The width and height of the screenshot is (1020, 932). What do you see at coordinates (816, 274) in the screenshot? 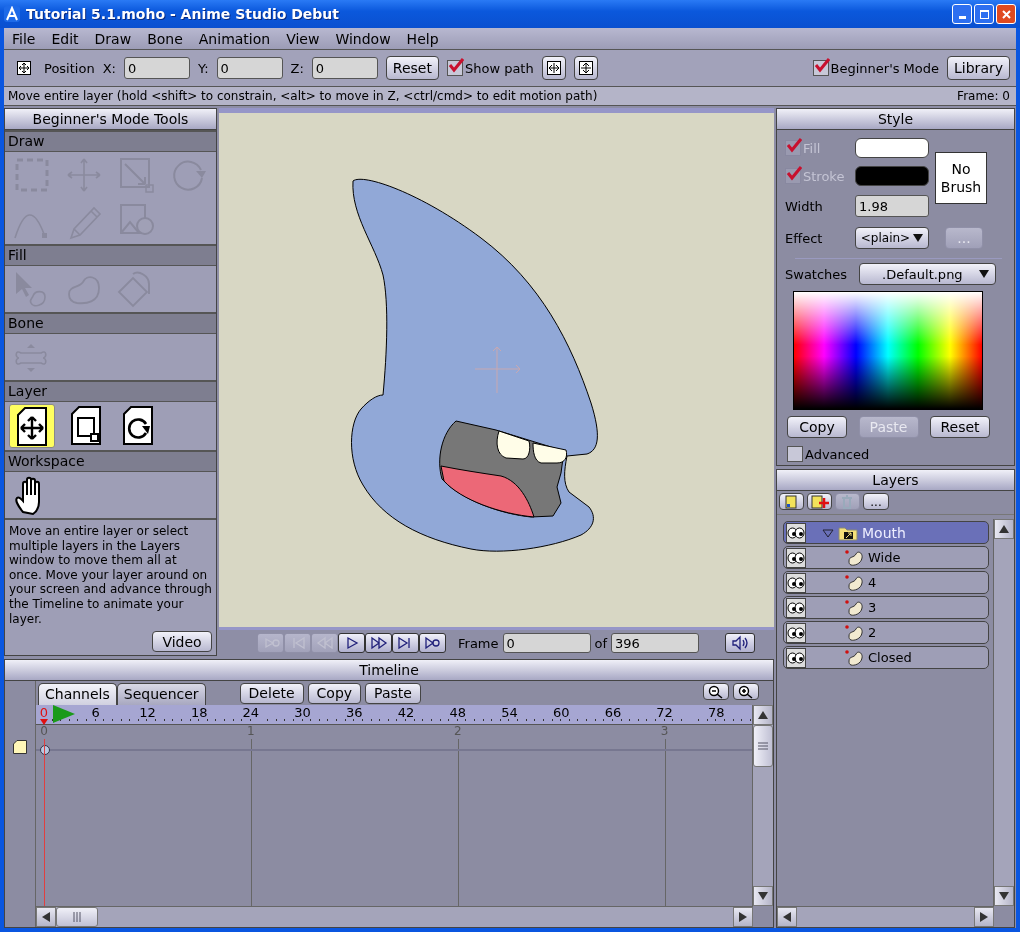
I see `swatches-label: Swatches` at bounding box center [816, 274].